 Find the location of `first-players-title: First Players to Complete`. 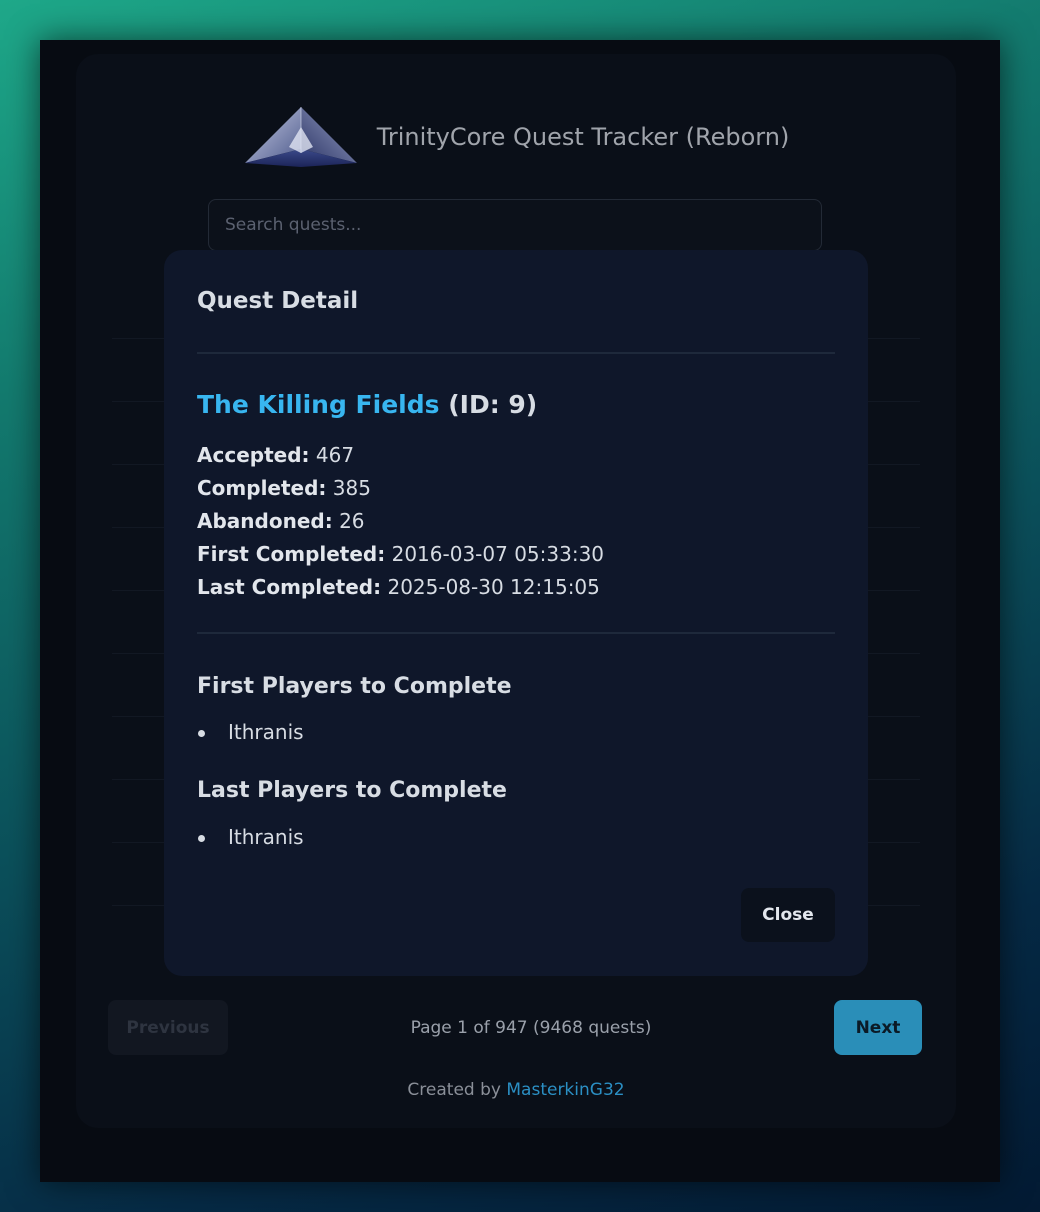

first-players-title: First Players to Complete is located at coordinates (354, 686).